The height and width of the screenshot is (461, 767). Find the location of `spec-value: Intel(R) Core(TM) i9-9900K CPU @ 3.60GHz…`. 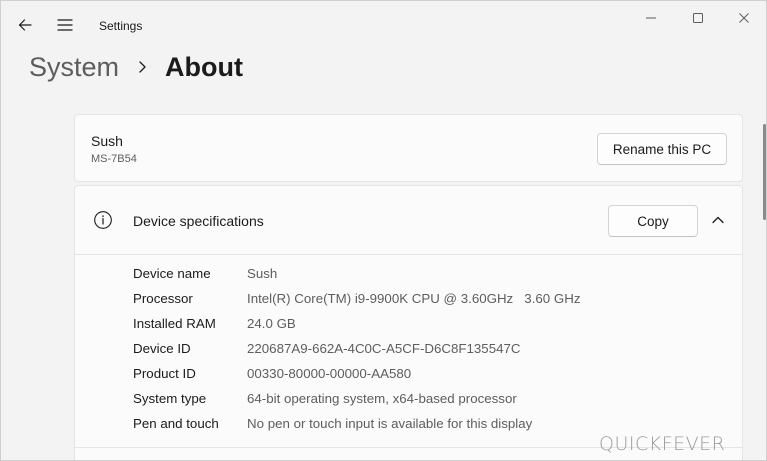

spec-value: Intel(R) Core(TM) i9-9900K CPU @ 3.60GHz… is located at coordinates (414, 298).